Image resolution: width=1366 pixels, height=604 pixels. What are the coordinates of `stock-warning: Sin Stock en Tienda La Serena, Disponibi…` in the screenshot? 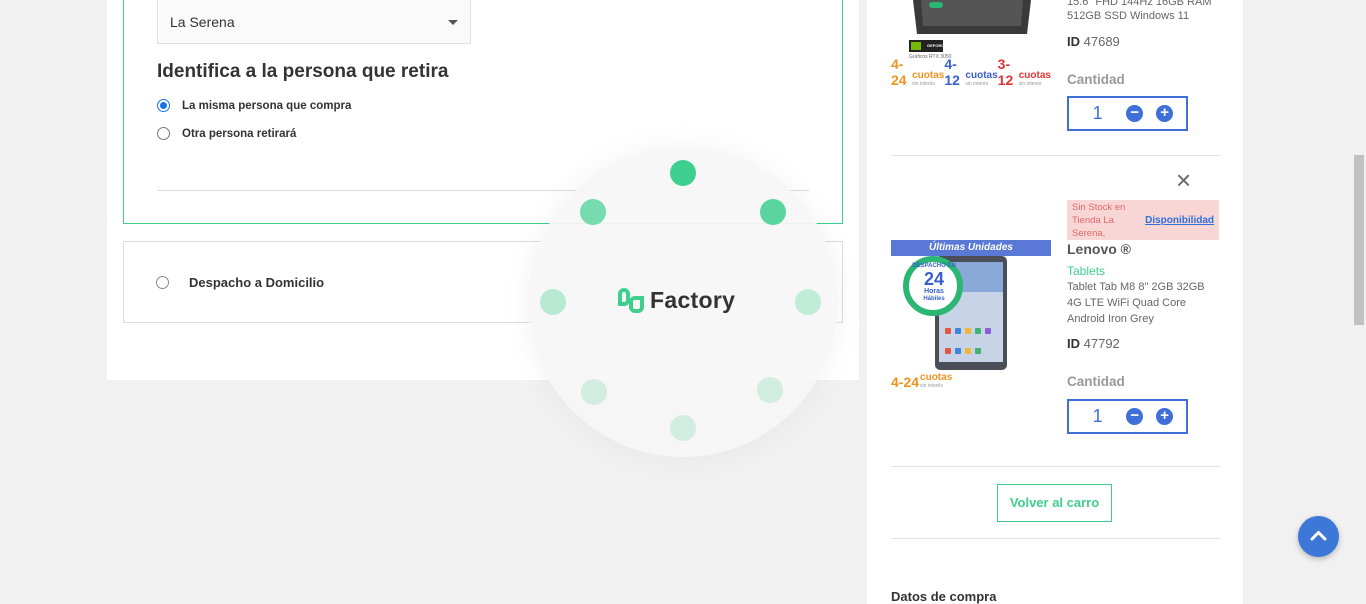 It's located at (1143, 220).